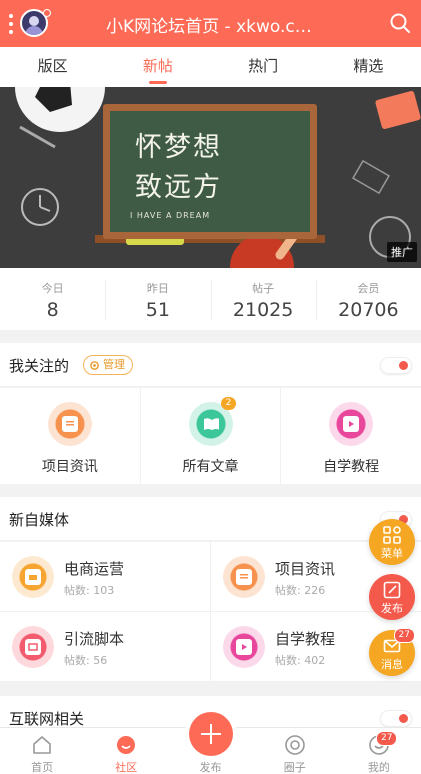 Image resolution: width=421 pixels, height=774 pixels. I want to click on followed-section-header: 我关注的 管理, so click(210, 365).